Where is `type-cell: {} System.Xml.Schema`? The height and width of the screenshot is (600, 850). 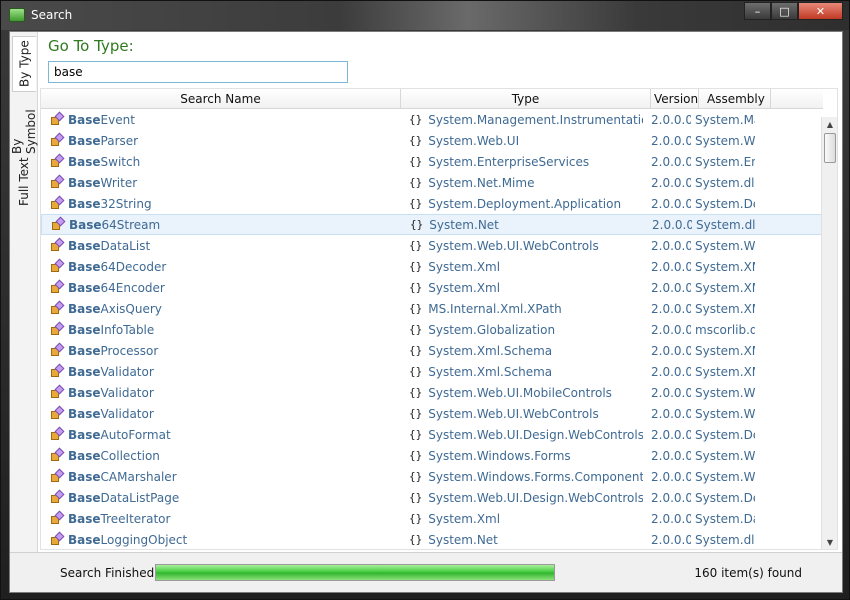 type-cell: {} System.Xml.Schema is located at coordinates (522, 350).